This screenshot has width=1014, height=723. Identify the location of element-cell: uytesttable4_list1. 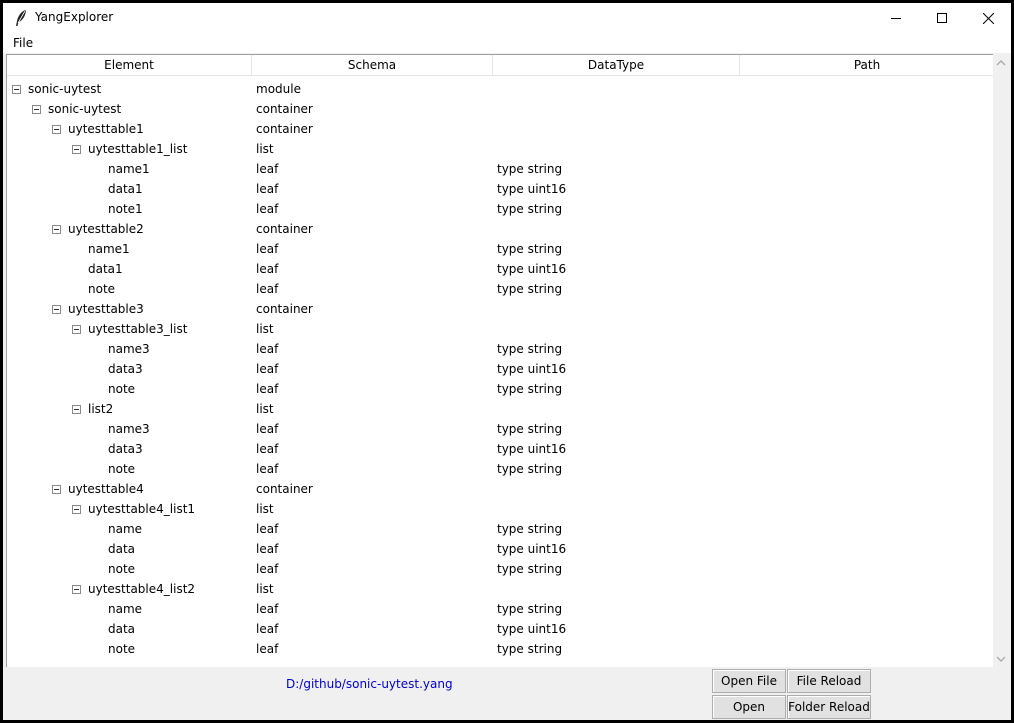
(142, 509).